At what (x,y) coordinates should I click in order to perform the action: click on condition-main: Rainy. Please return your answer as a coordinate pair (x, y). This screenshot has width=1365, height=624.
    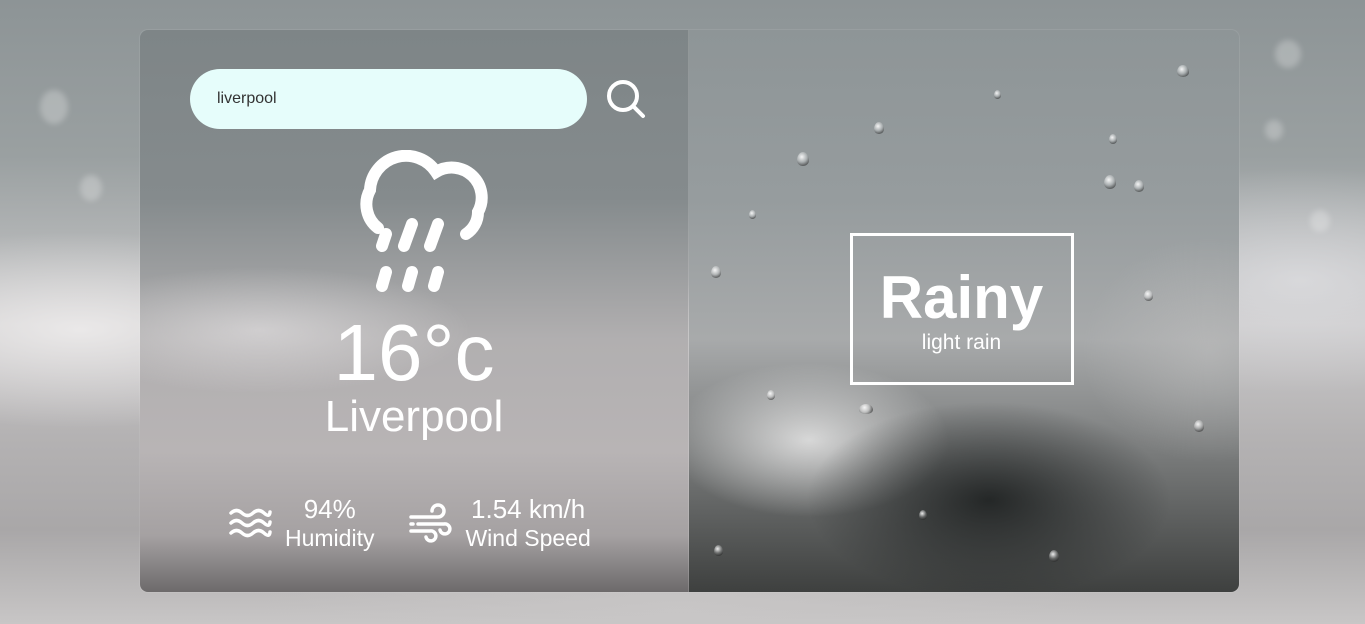
    Looking at the image, I should click on (961, 297).